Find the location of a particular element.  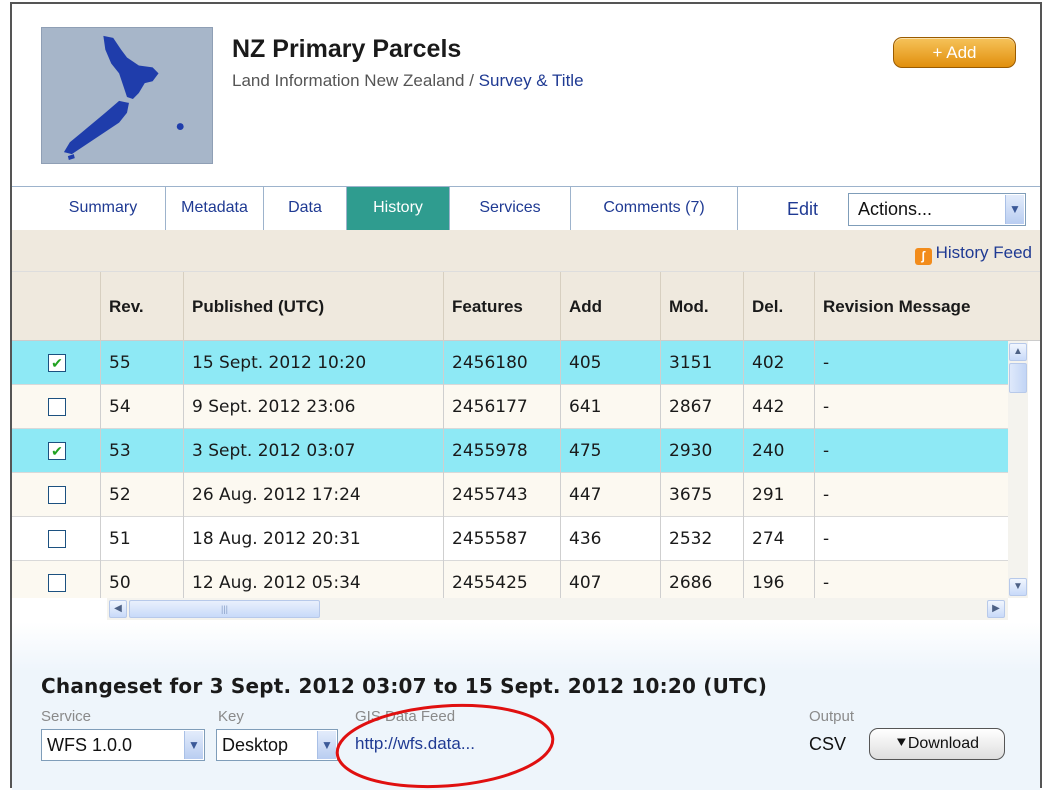

table-row: ✔ 53 3 Sept. 2012 03:07 2455978 475 2930 240- is located at coordinates (510, 451).